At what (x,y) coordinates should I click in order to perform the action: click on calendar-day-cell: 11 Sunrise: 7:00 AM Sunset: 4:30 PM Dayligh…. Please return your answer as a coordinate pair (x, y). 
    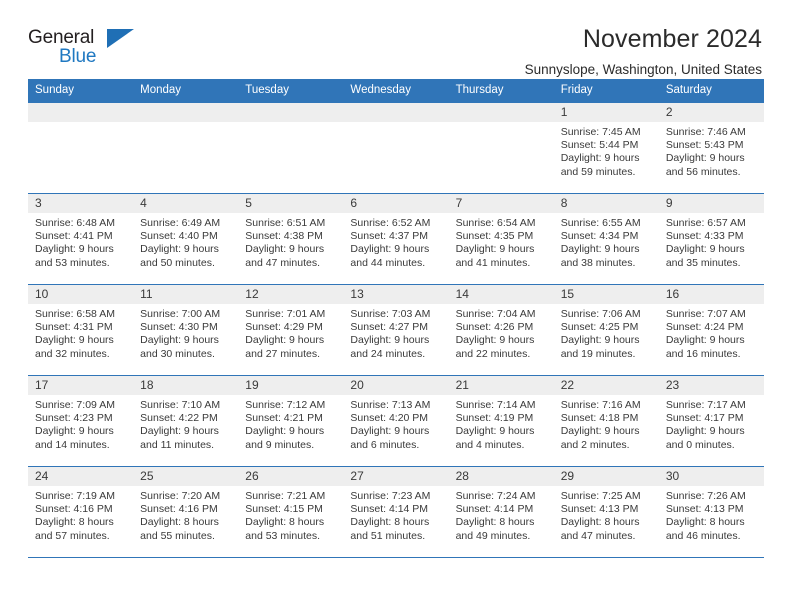
    Looking at the image, I should click on (186, 330).